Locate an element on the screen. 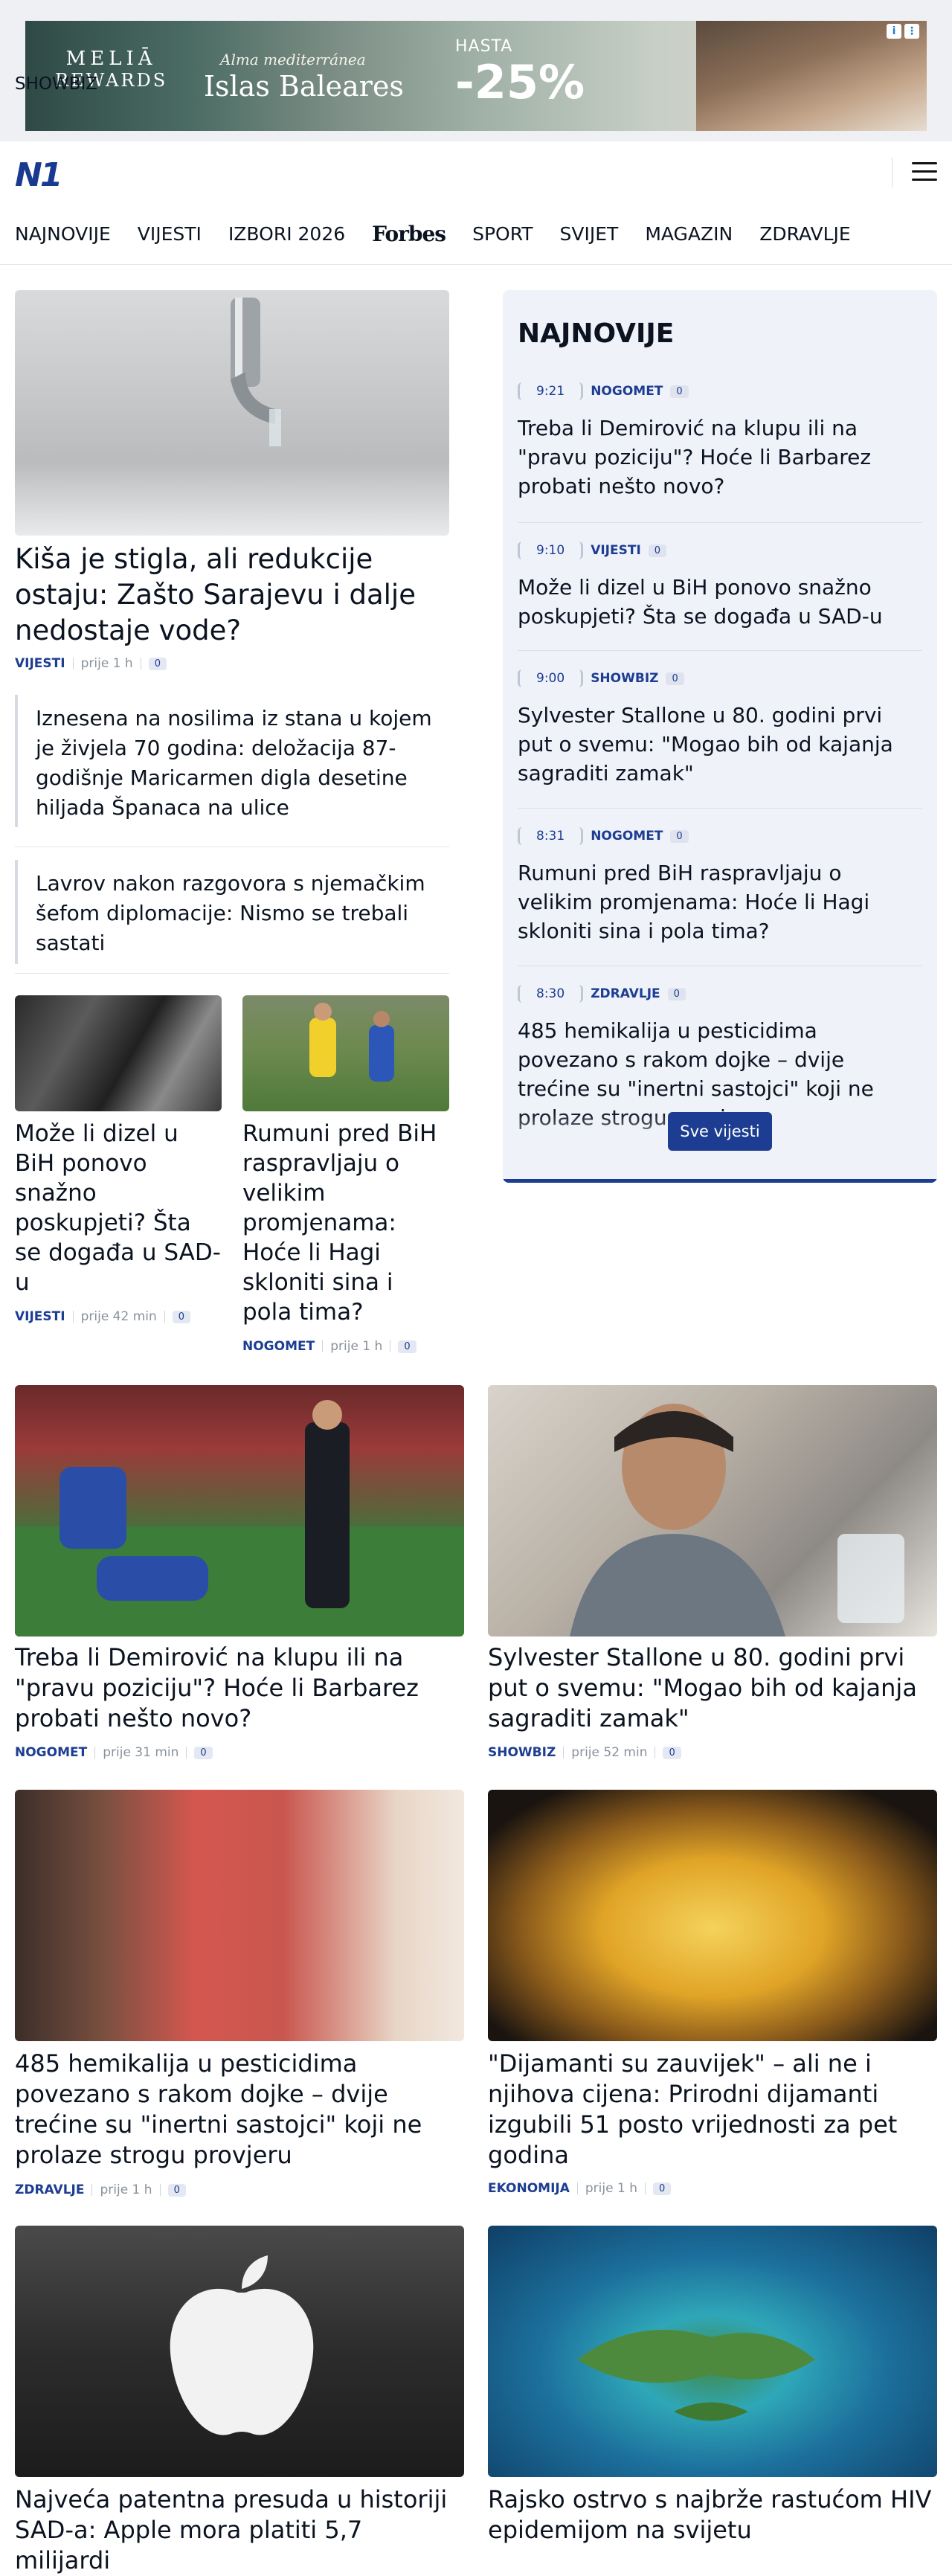 The image size is (952, 2576). n1-logo: N1 is located at coordinates (38, 175).